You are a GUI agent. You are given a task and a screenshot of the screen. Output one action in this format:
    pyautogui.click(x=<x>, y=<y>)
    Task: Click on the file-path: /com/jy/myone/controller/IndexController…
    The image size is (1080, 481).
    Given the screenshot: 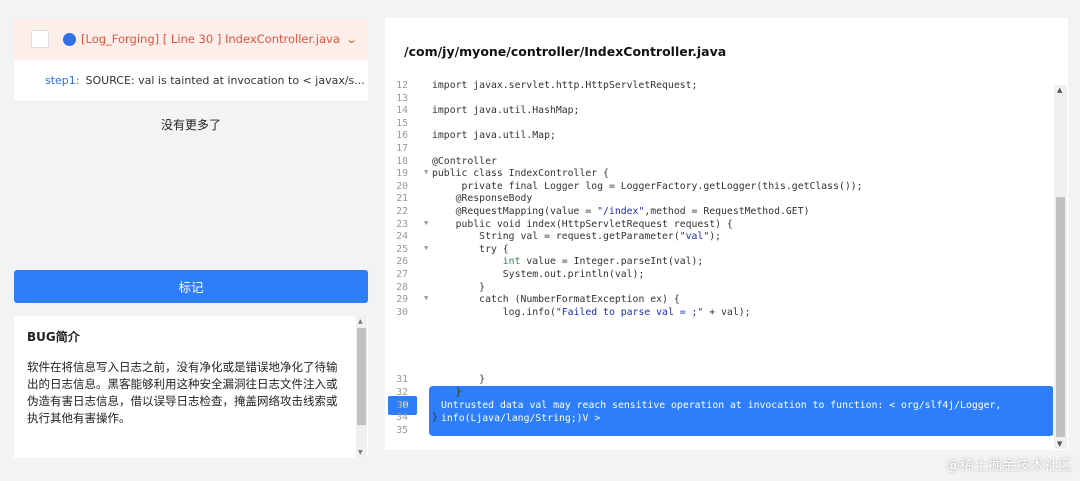 What is the action you would take?
    pyautogui.click(x=565, y=51)
    